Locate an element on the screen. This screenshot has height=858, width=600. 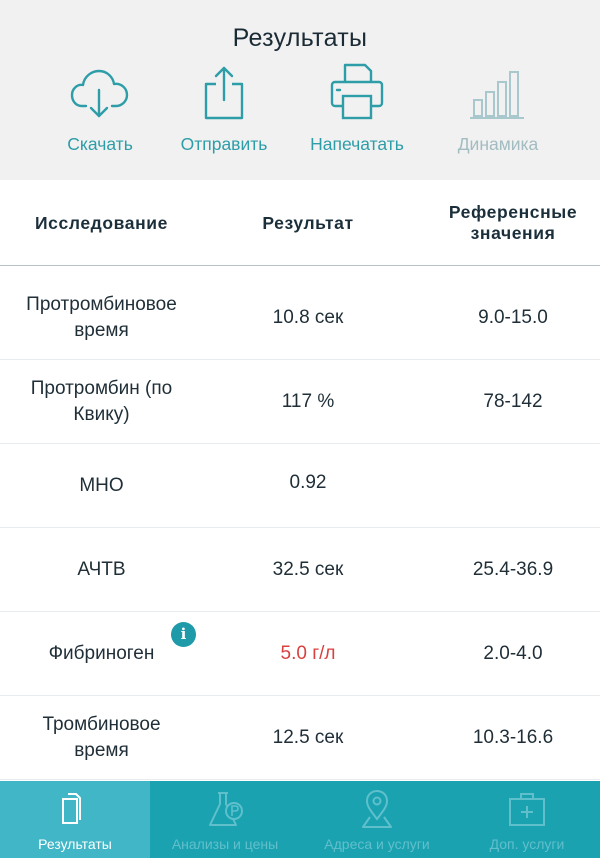
dynamics-label: Динамика is located at coordinates (498, 144).